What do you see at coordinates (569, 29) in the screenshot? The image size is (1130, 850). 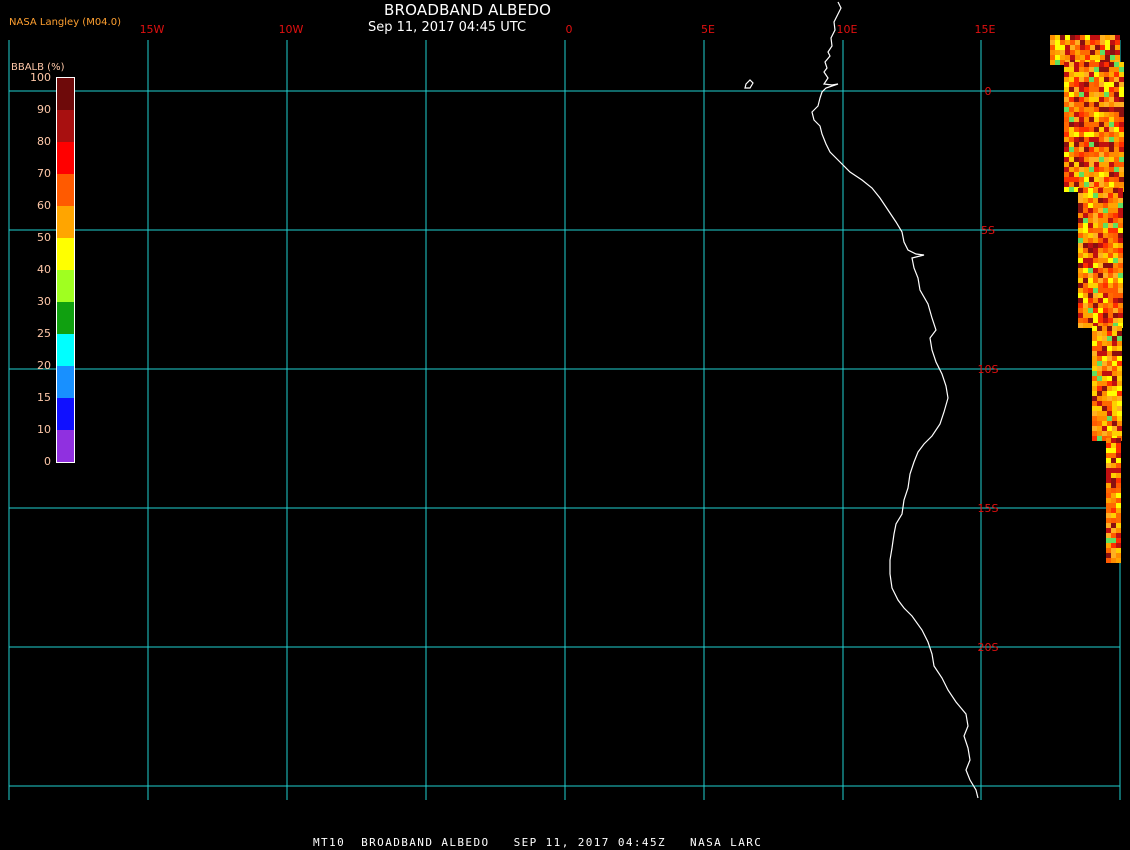 I see `longitude-label: 0` at bounding box center [569, 29].